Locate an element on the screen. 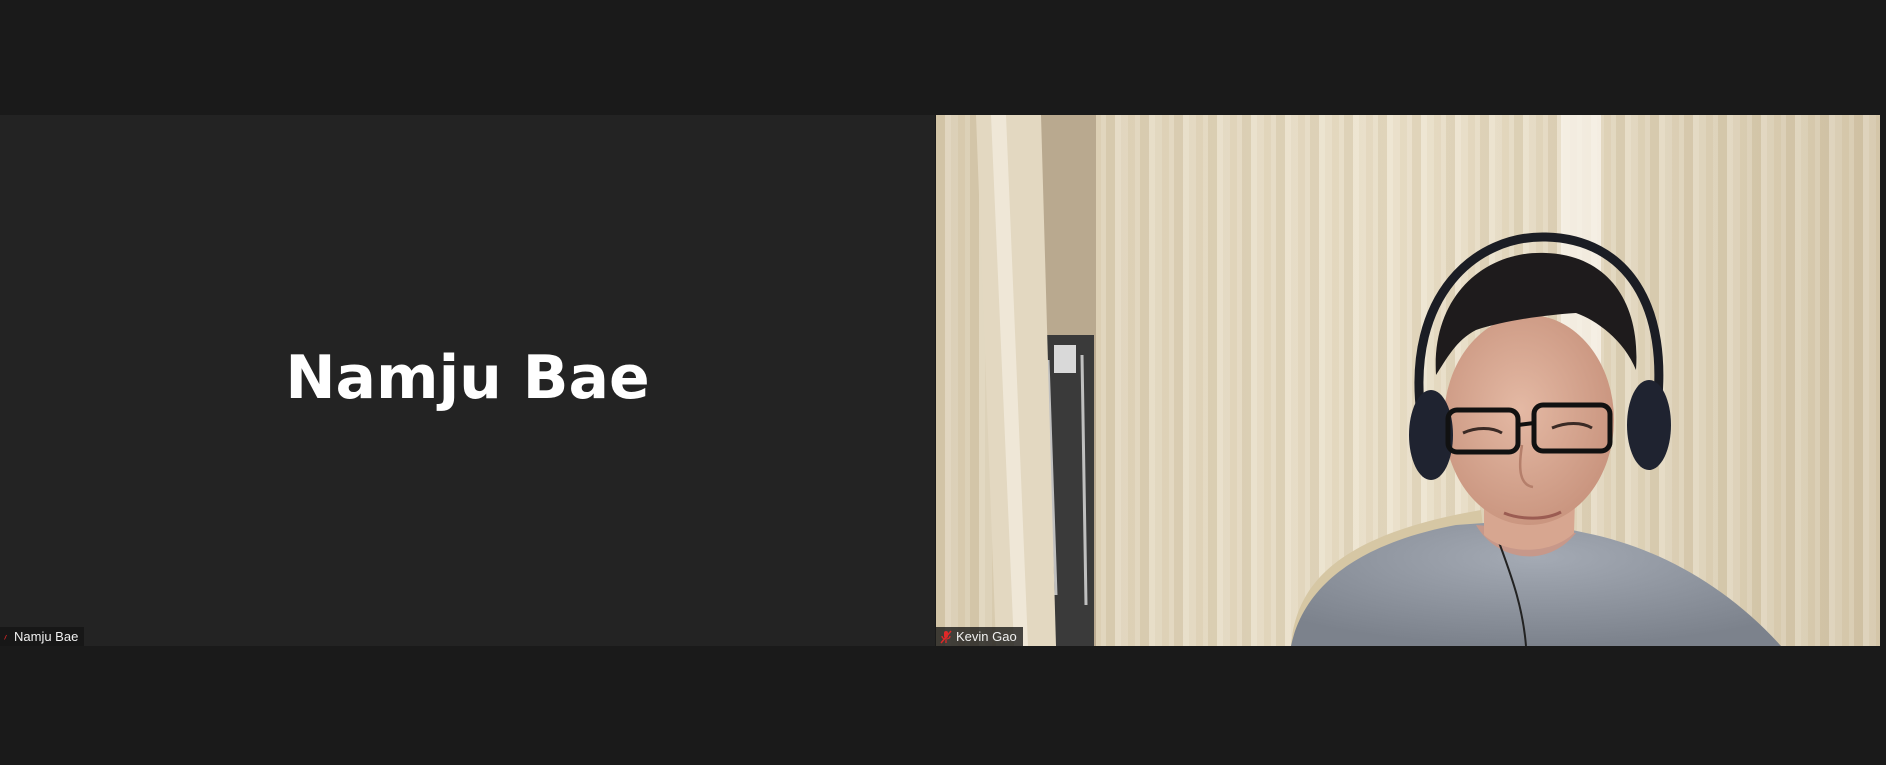  mic-muted-small-icon is located at coordinates (5, 637).